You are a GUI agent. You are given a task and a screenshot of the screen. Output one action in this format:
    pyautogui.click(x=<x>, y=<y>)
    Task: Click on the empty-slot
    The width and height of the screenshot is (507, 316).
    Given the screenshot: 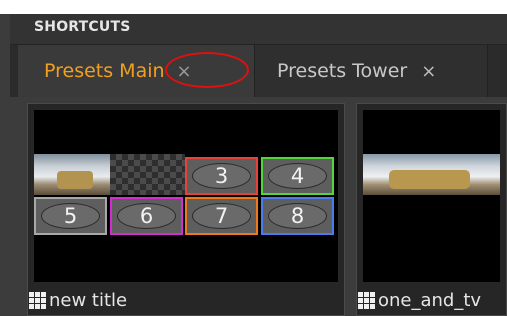 What is the action you would take?
    pyautogui.click(x=147, y=174)
    